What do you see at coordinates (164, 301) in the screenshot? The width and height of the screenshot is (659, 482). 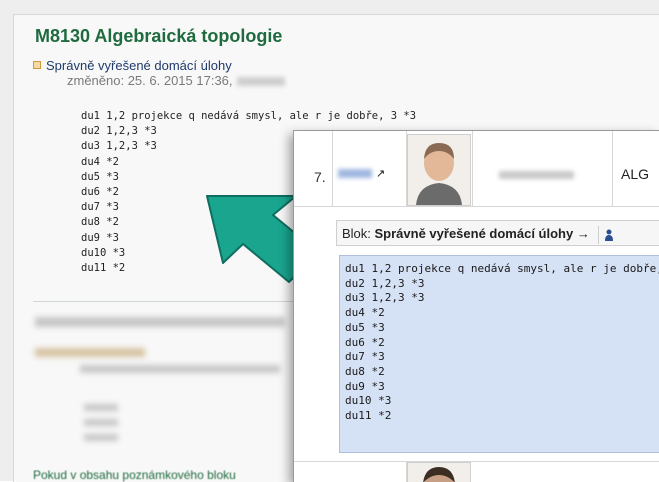 I see `divider` at bounding box center [164, 301].